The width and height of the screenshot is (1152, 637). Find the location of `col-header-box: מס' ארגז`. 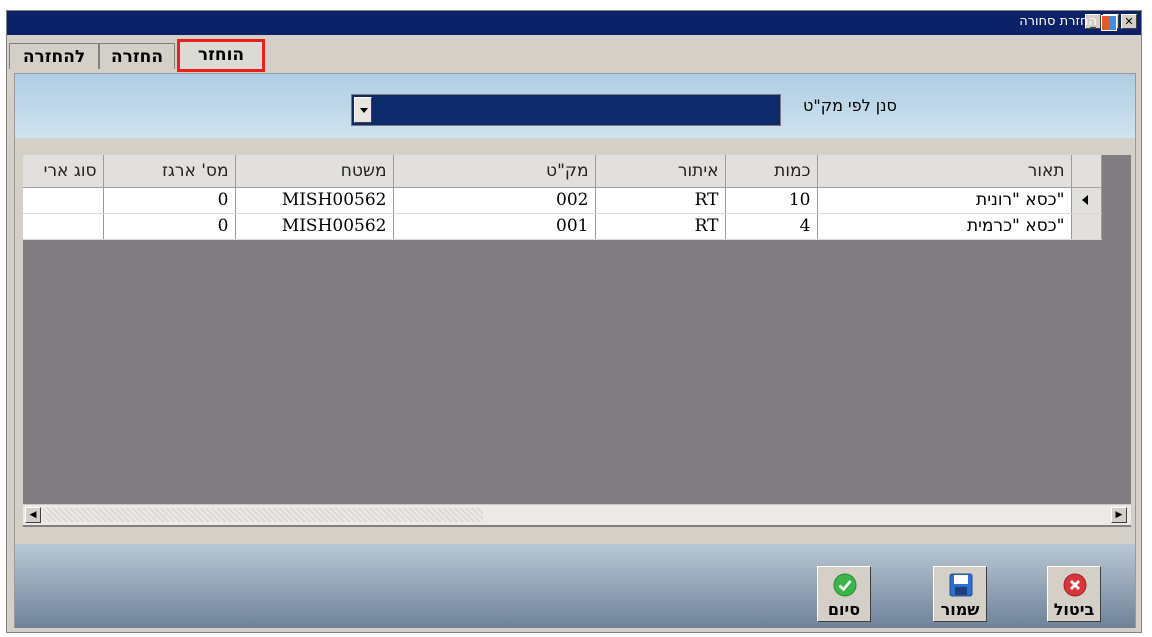

col-header-box: מס' ארגז is located at coordinates (169, 171).